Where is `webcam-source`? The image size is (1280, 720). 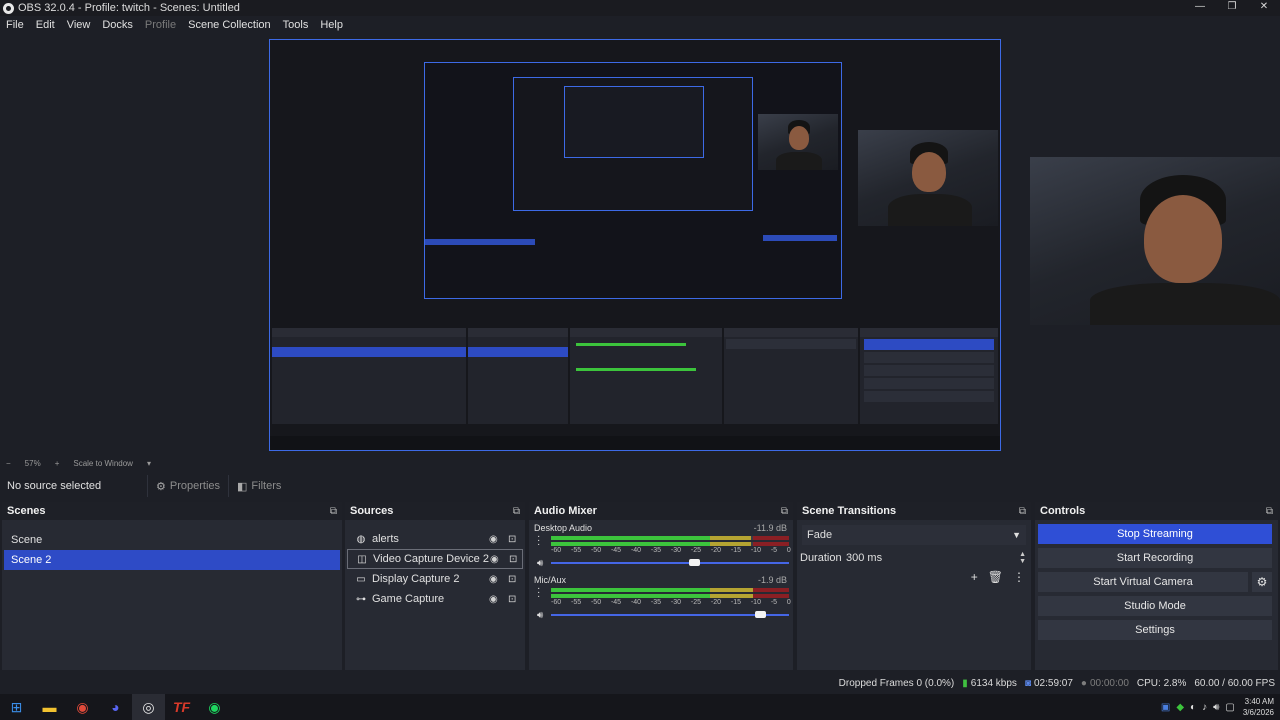 webcam-source is located at coordinates (1155, 241).